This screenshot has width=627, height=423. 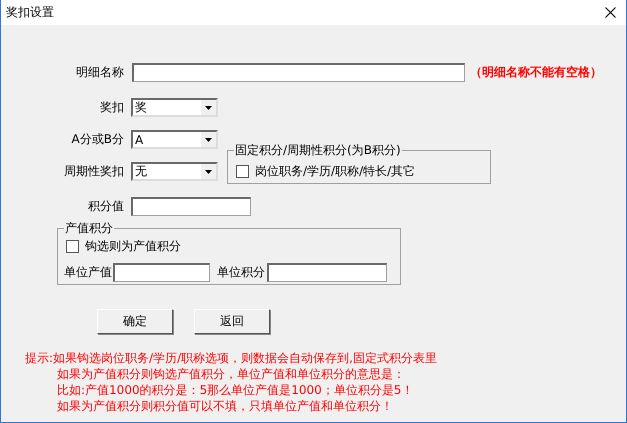 What do you see at coordinates (610, 12) in the screenshot?
I see `close-icon` at bounding box center [610, 12].